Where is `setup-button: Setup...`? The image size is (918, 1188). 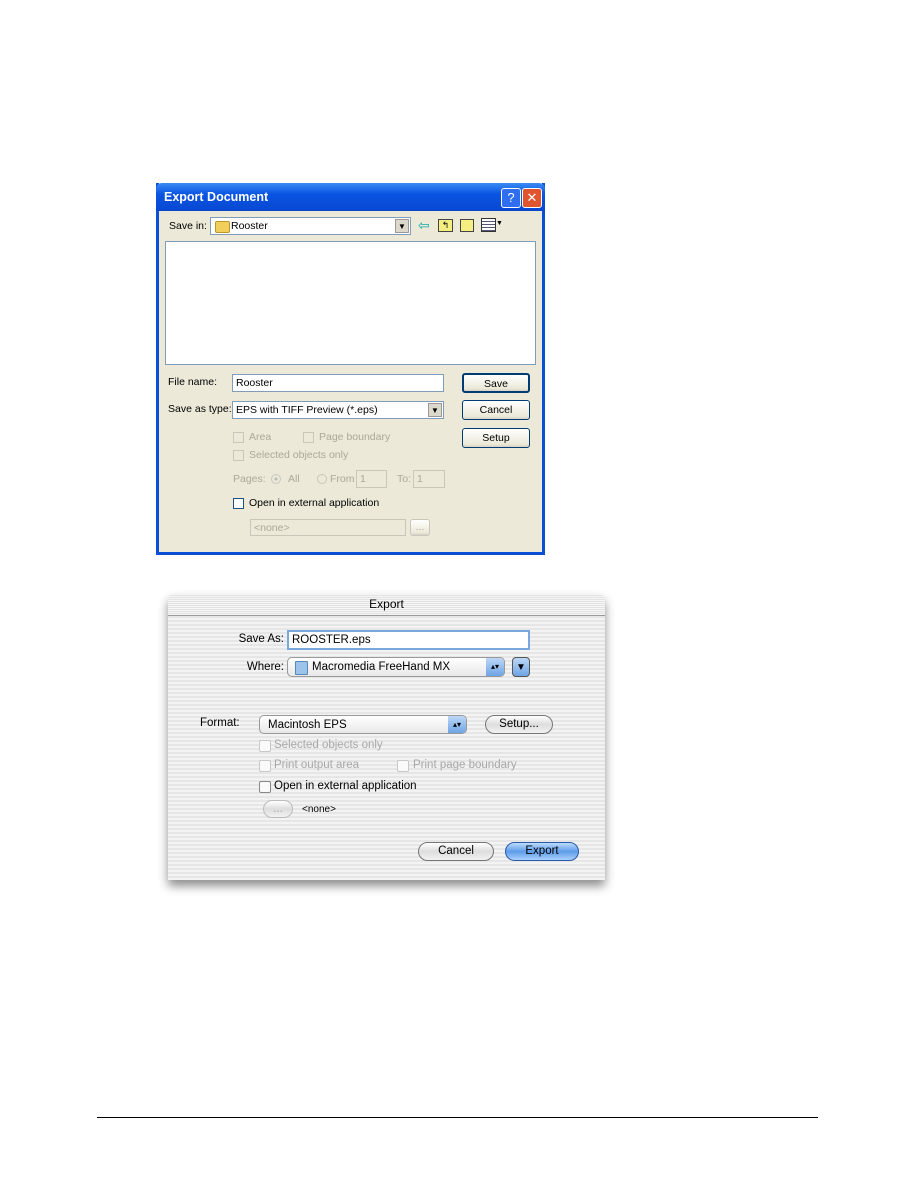
setup-button: Setup... is located at coordinates (519, 724).